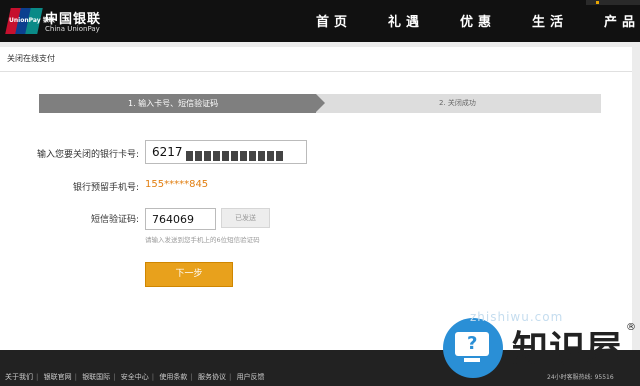  Describe the element at coordinates (245, 218) in the screenshot. I see `resend-code-button: 已发送` at that location.